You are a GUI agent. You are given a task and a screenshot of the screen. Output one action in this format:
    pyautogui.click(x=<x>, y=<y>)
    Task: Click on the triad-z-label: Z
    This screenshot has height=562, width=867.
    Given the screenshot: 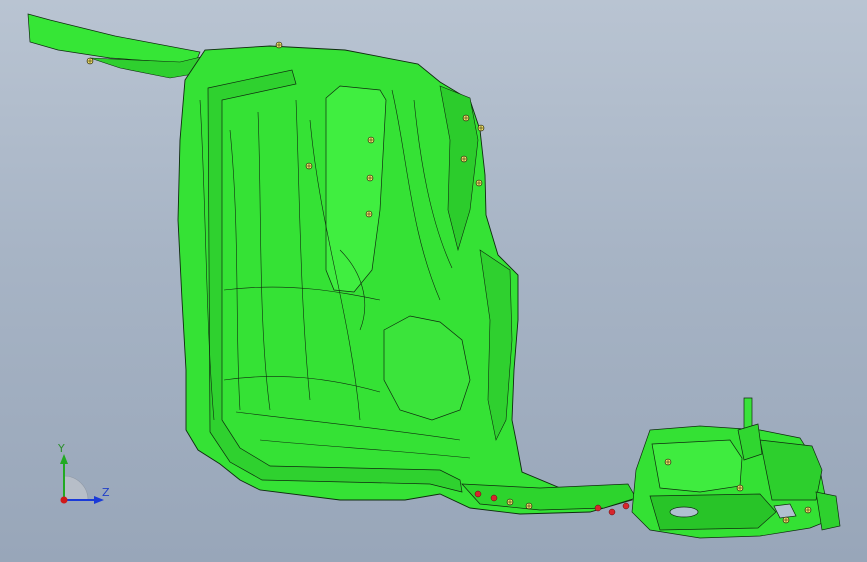 What is the action you would take?
    pyautogui.click(x=106, y=492)
    